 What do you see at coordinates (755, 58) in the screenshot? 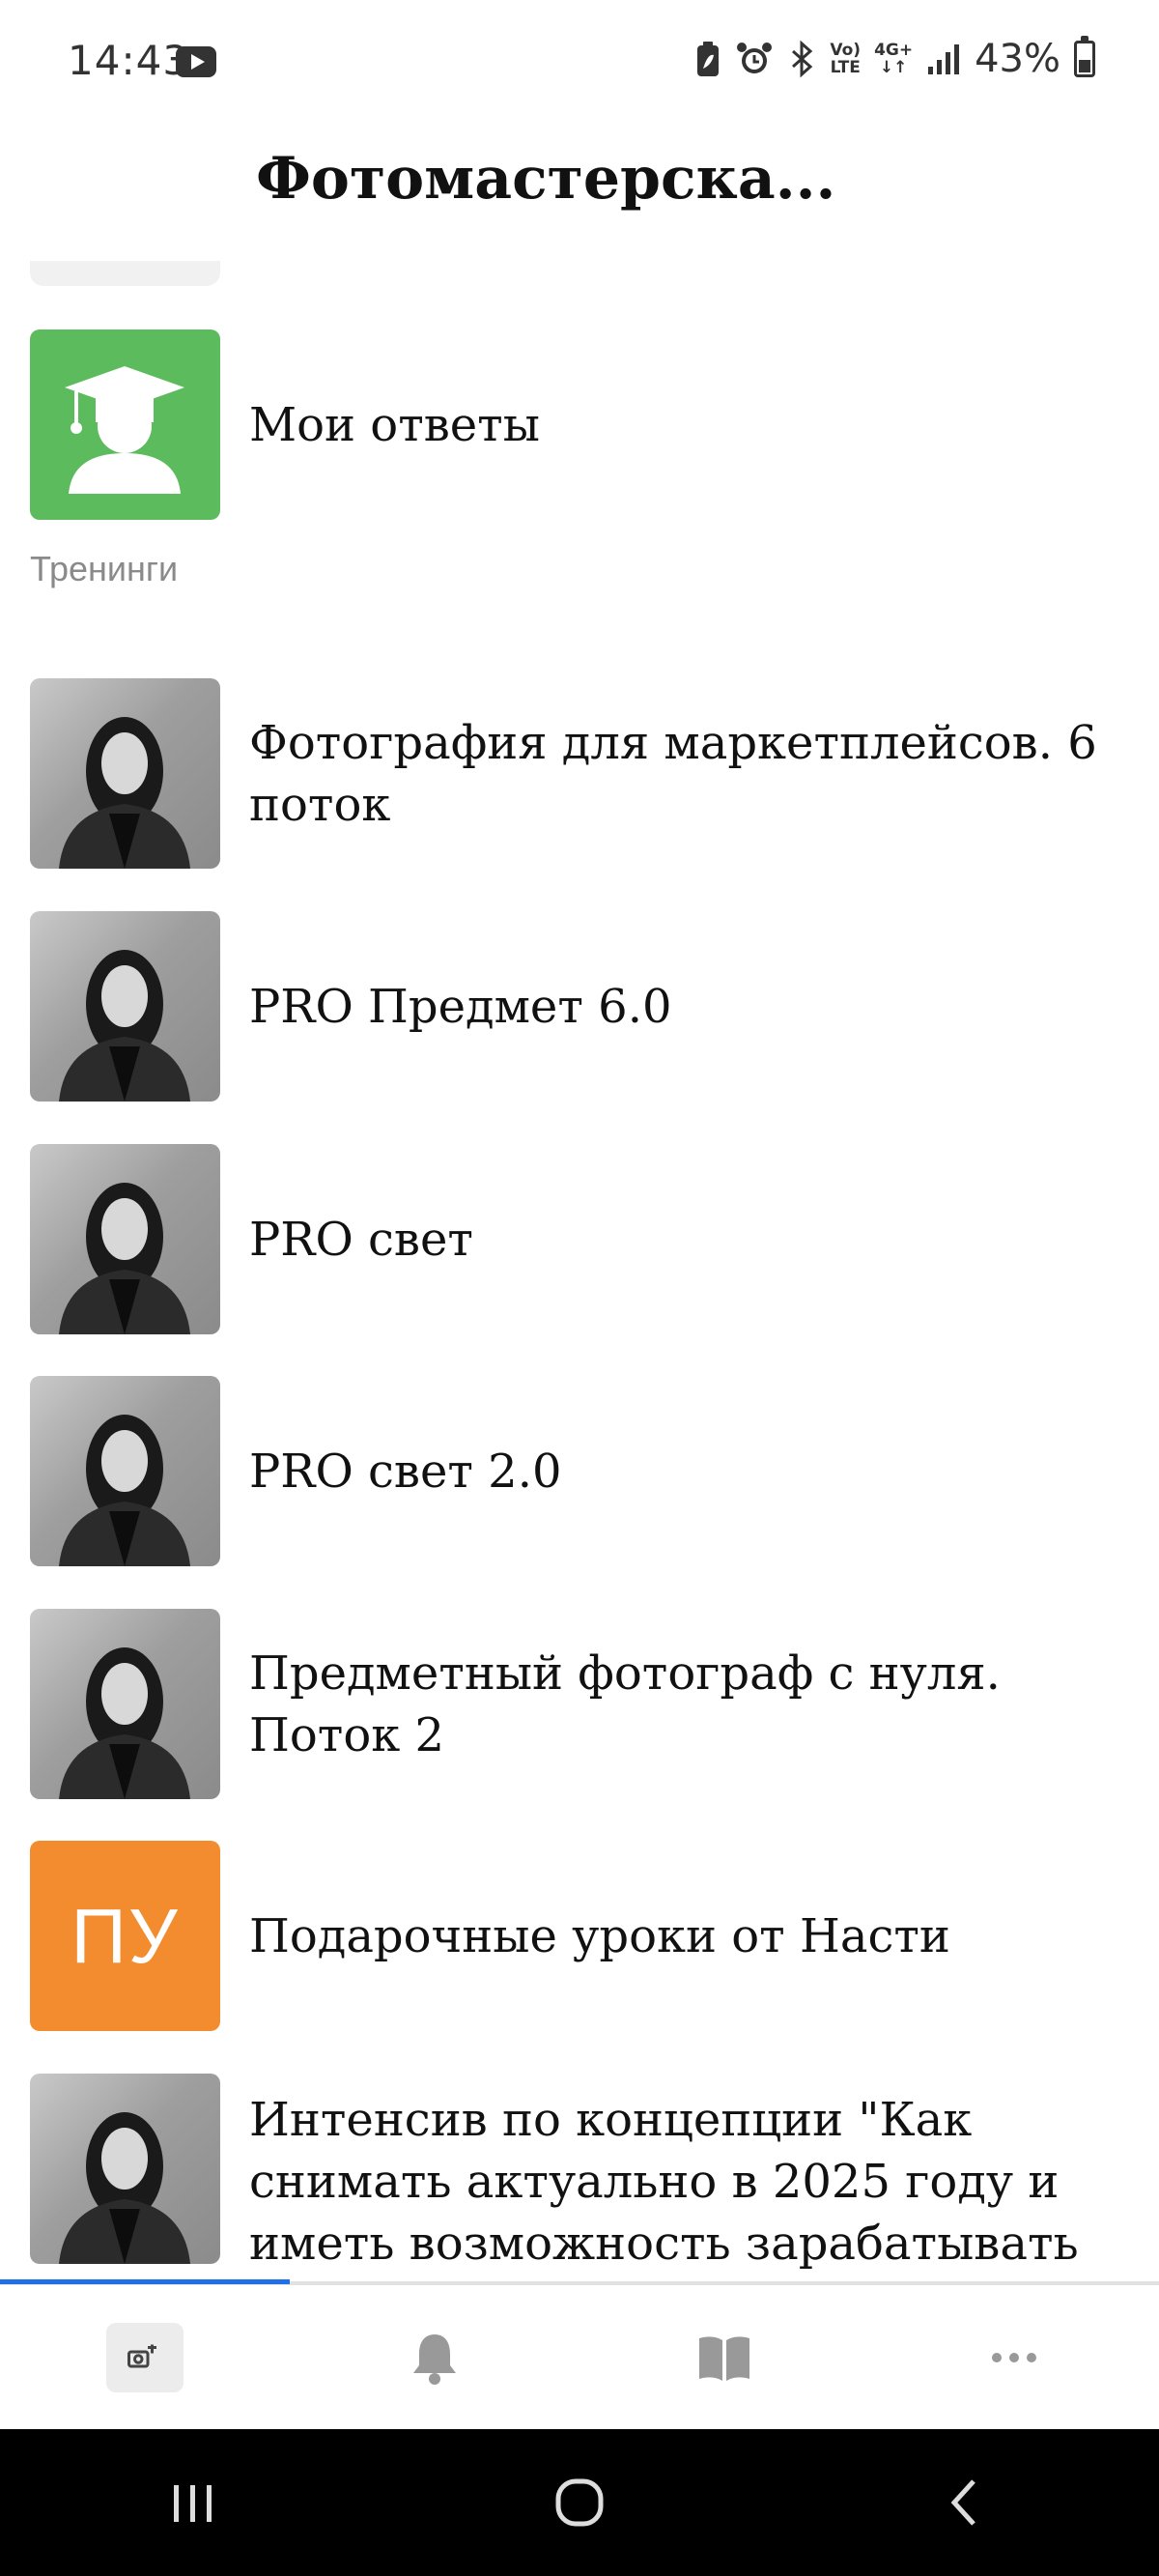
I see `alarm-icon` at bounding box center [755, 58].